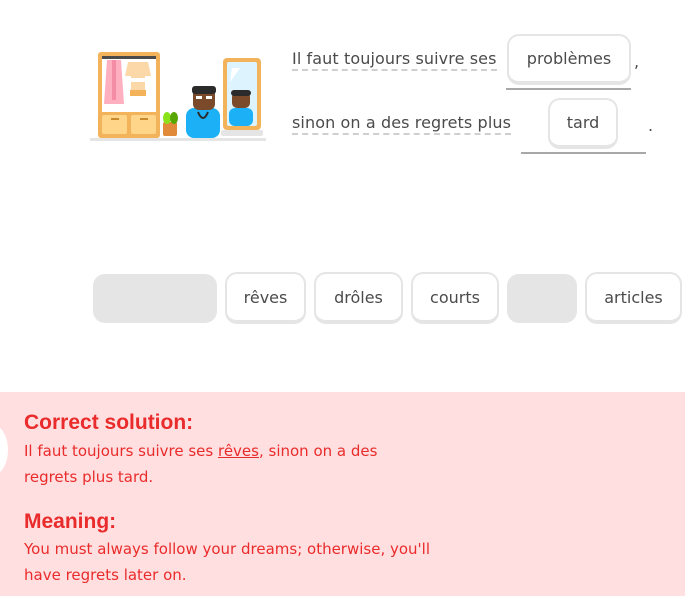 Image resolution: width=685 pixels, height=596 pixels. Describe the element at coordinates (109, 422) in the screenshot. I see `correct-solution-heading: Correct solution:` at that location.